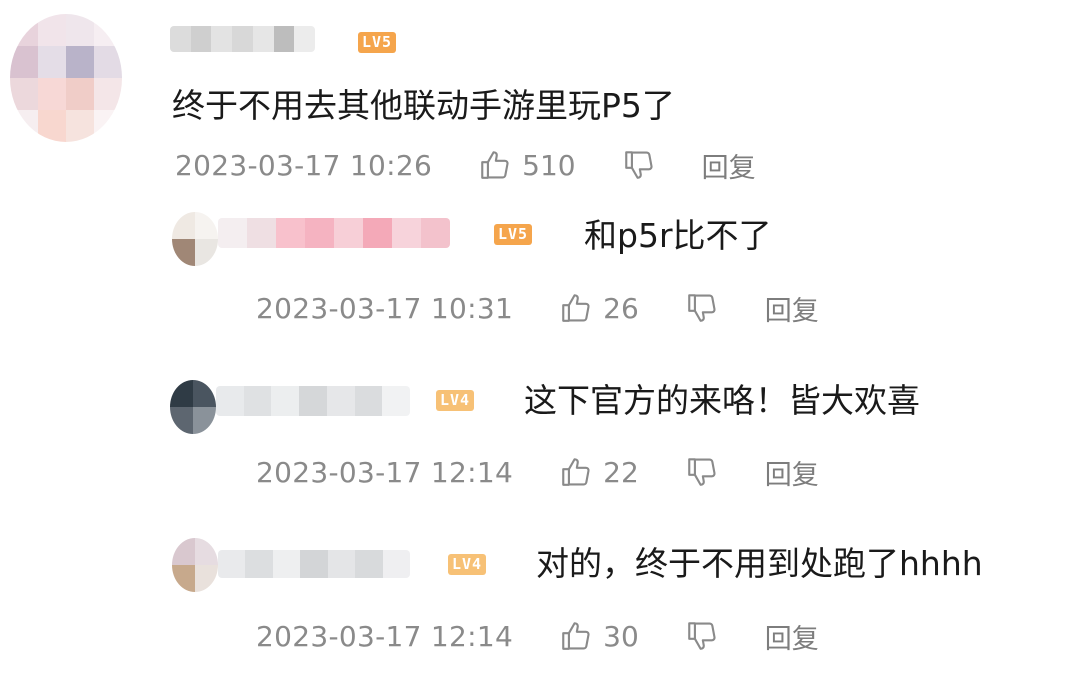  Describe the element at coordinates (549, 165) in the screenshot. I see `like-count: 510` at that location.